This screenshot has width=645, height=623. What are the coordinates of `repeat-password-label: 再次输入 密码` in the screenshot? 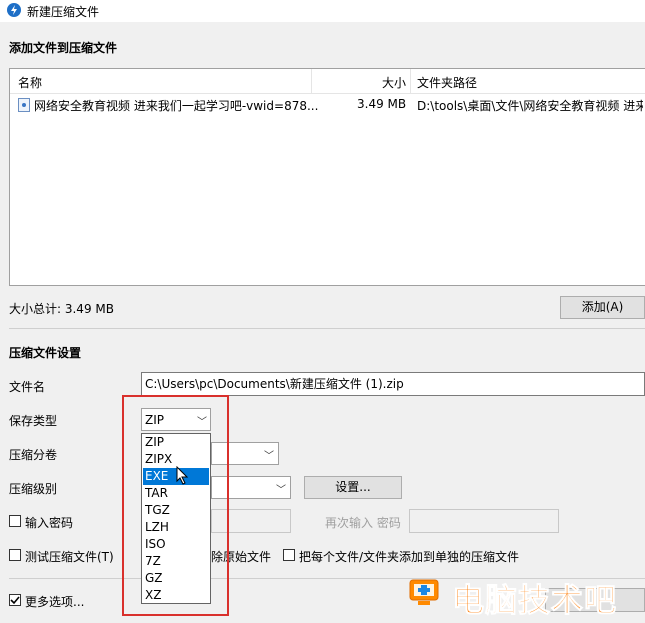 It's located at (363, 523).